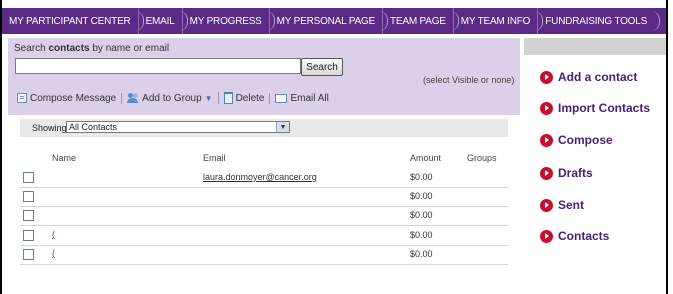  What do you see at coordinates (309, 98) in the screenshot?
I see `email-all-label: Email All` at bounding box center [309, 98].